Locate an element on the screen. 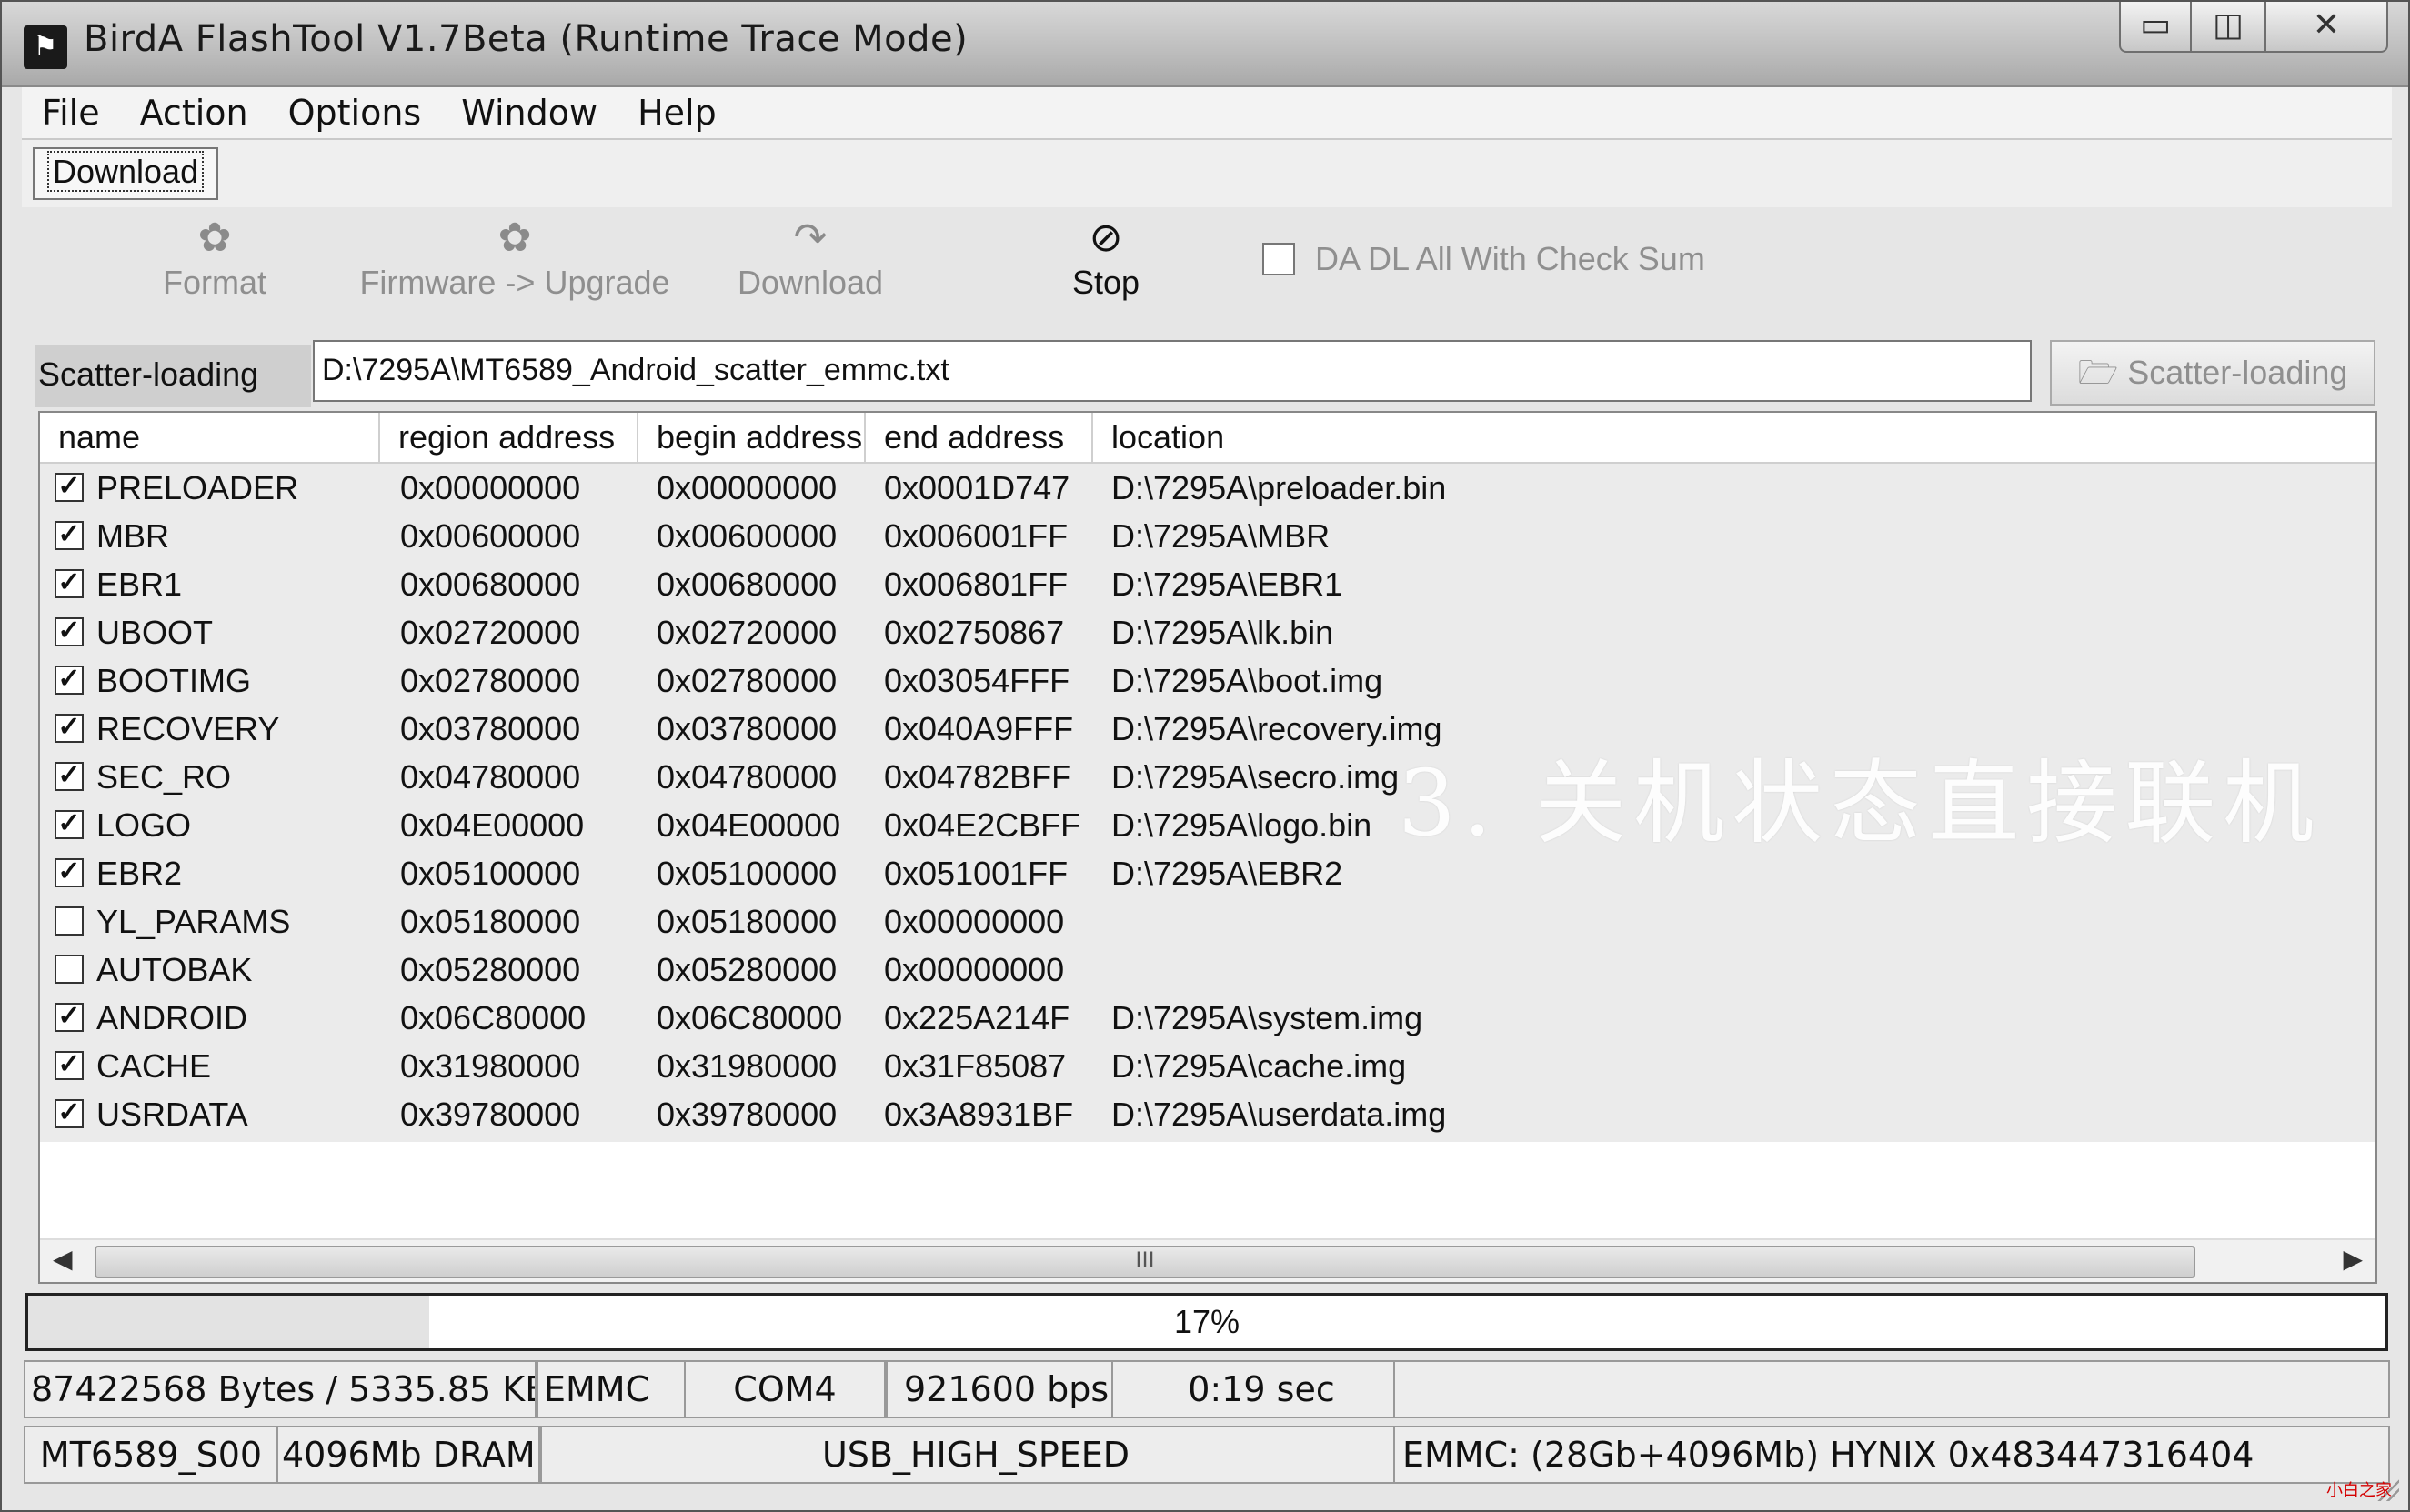 The image size is (2410, 1512). cell-begin: 0x02780000 is located at coordinates (747, 680).